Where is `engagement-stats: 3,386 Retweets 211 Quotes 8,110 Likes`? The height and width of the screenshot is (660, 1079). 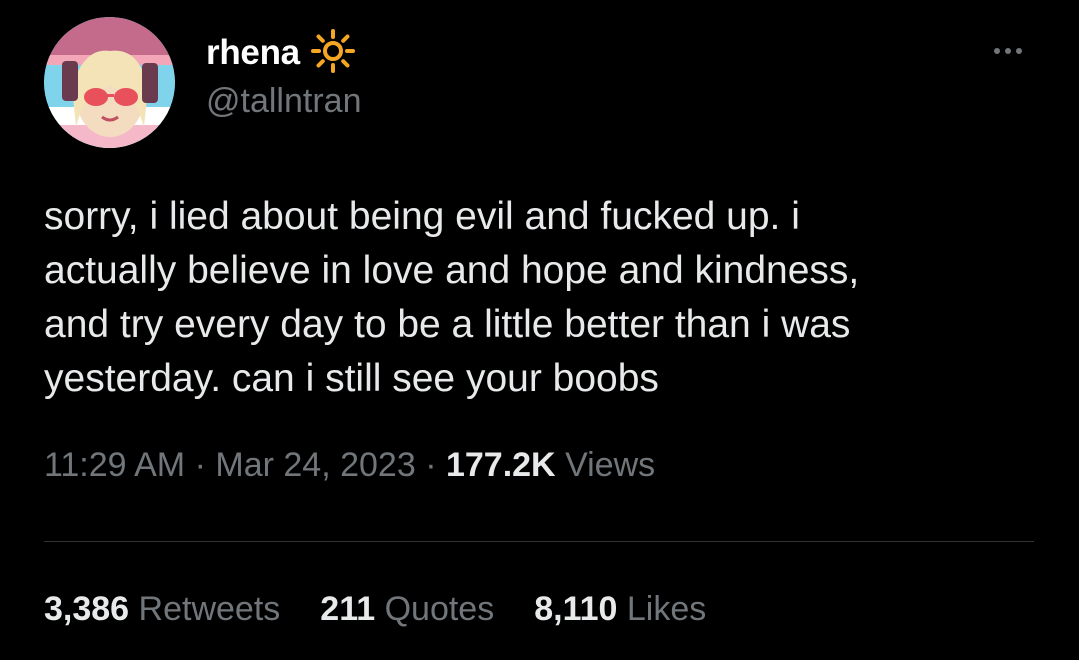
engagement-stats: 3,386 Retweets 211 Quotes 8,110 Likes is located at coordinates (375, 609).